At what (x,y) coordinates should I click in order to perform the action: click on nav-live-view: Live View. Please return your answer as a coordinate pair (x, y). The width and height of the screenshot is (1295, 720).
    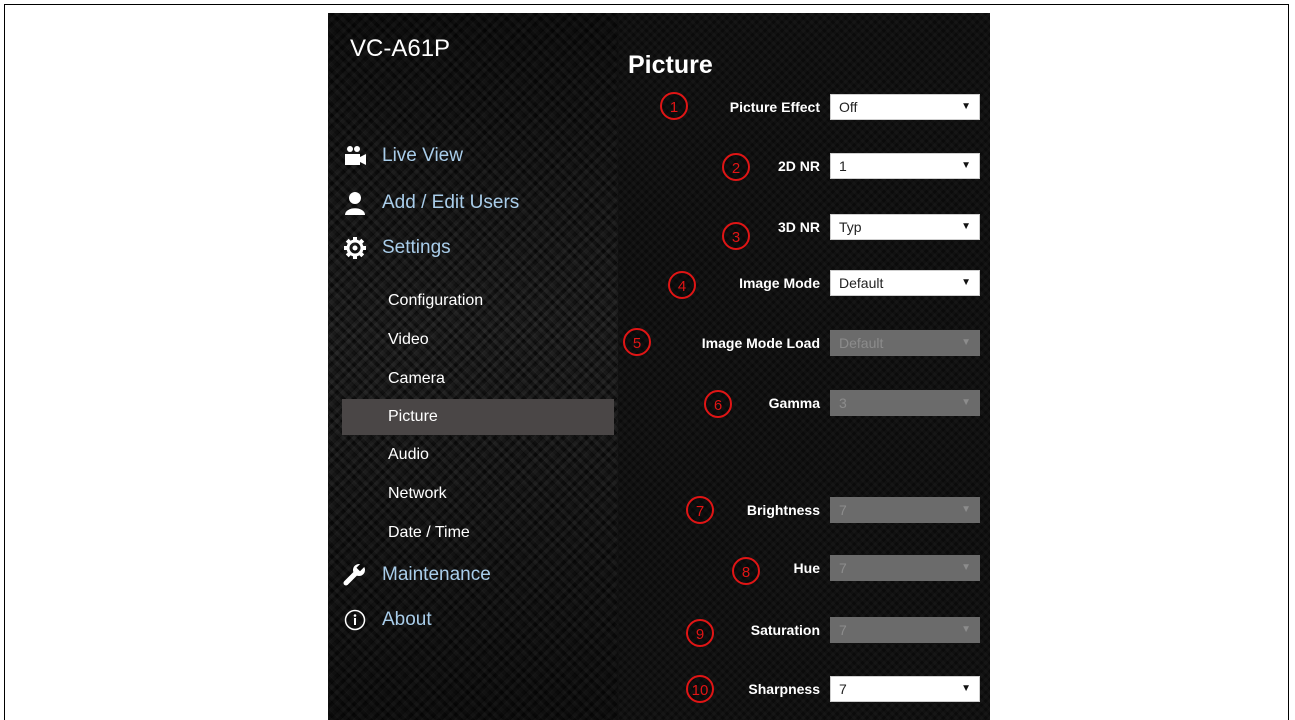
    Looking at the image, I should click on (402, 156).